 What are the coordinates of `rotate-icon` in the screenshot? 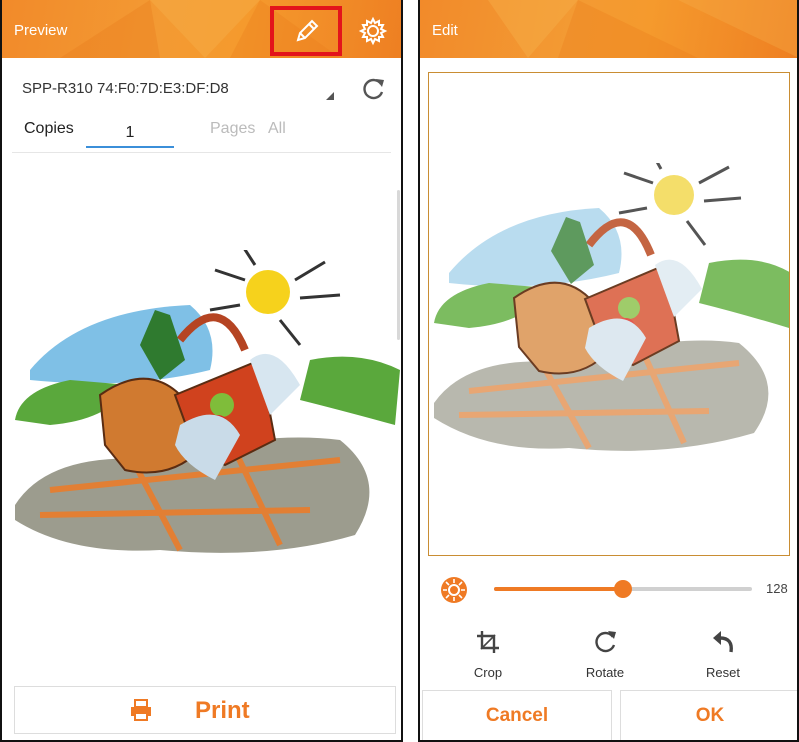 It's located at (605, 645).